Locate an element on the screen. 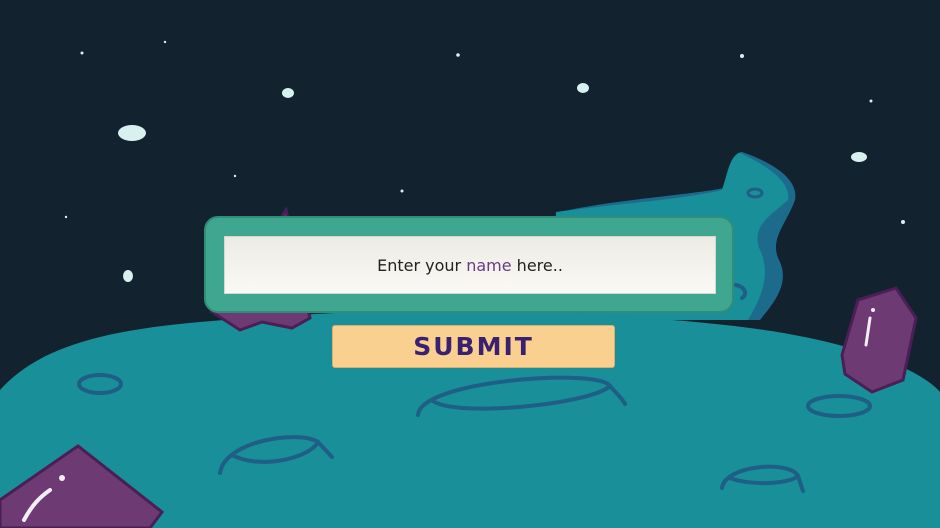  submit-label: SUBMIT is located at coordinates (473, 346).